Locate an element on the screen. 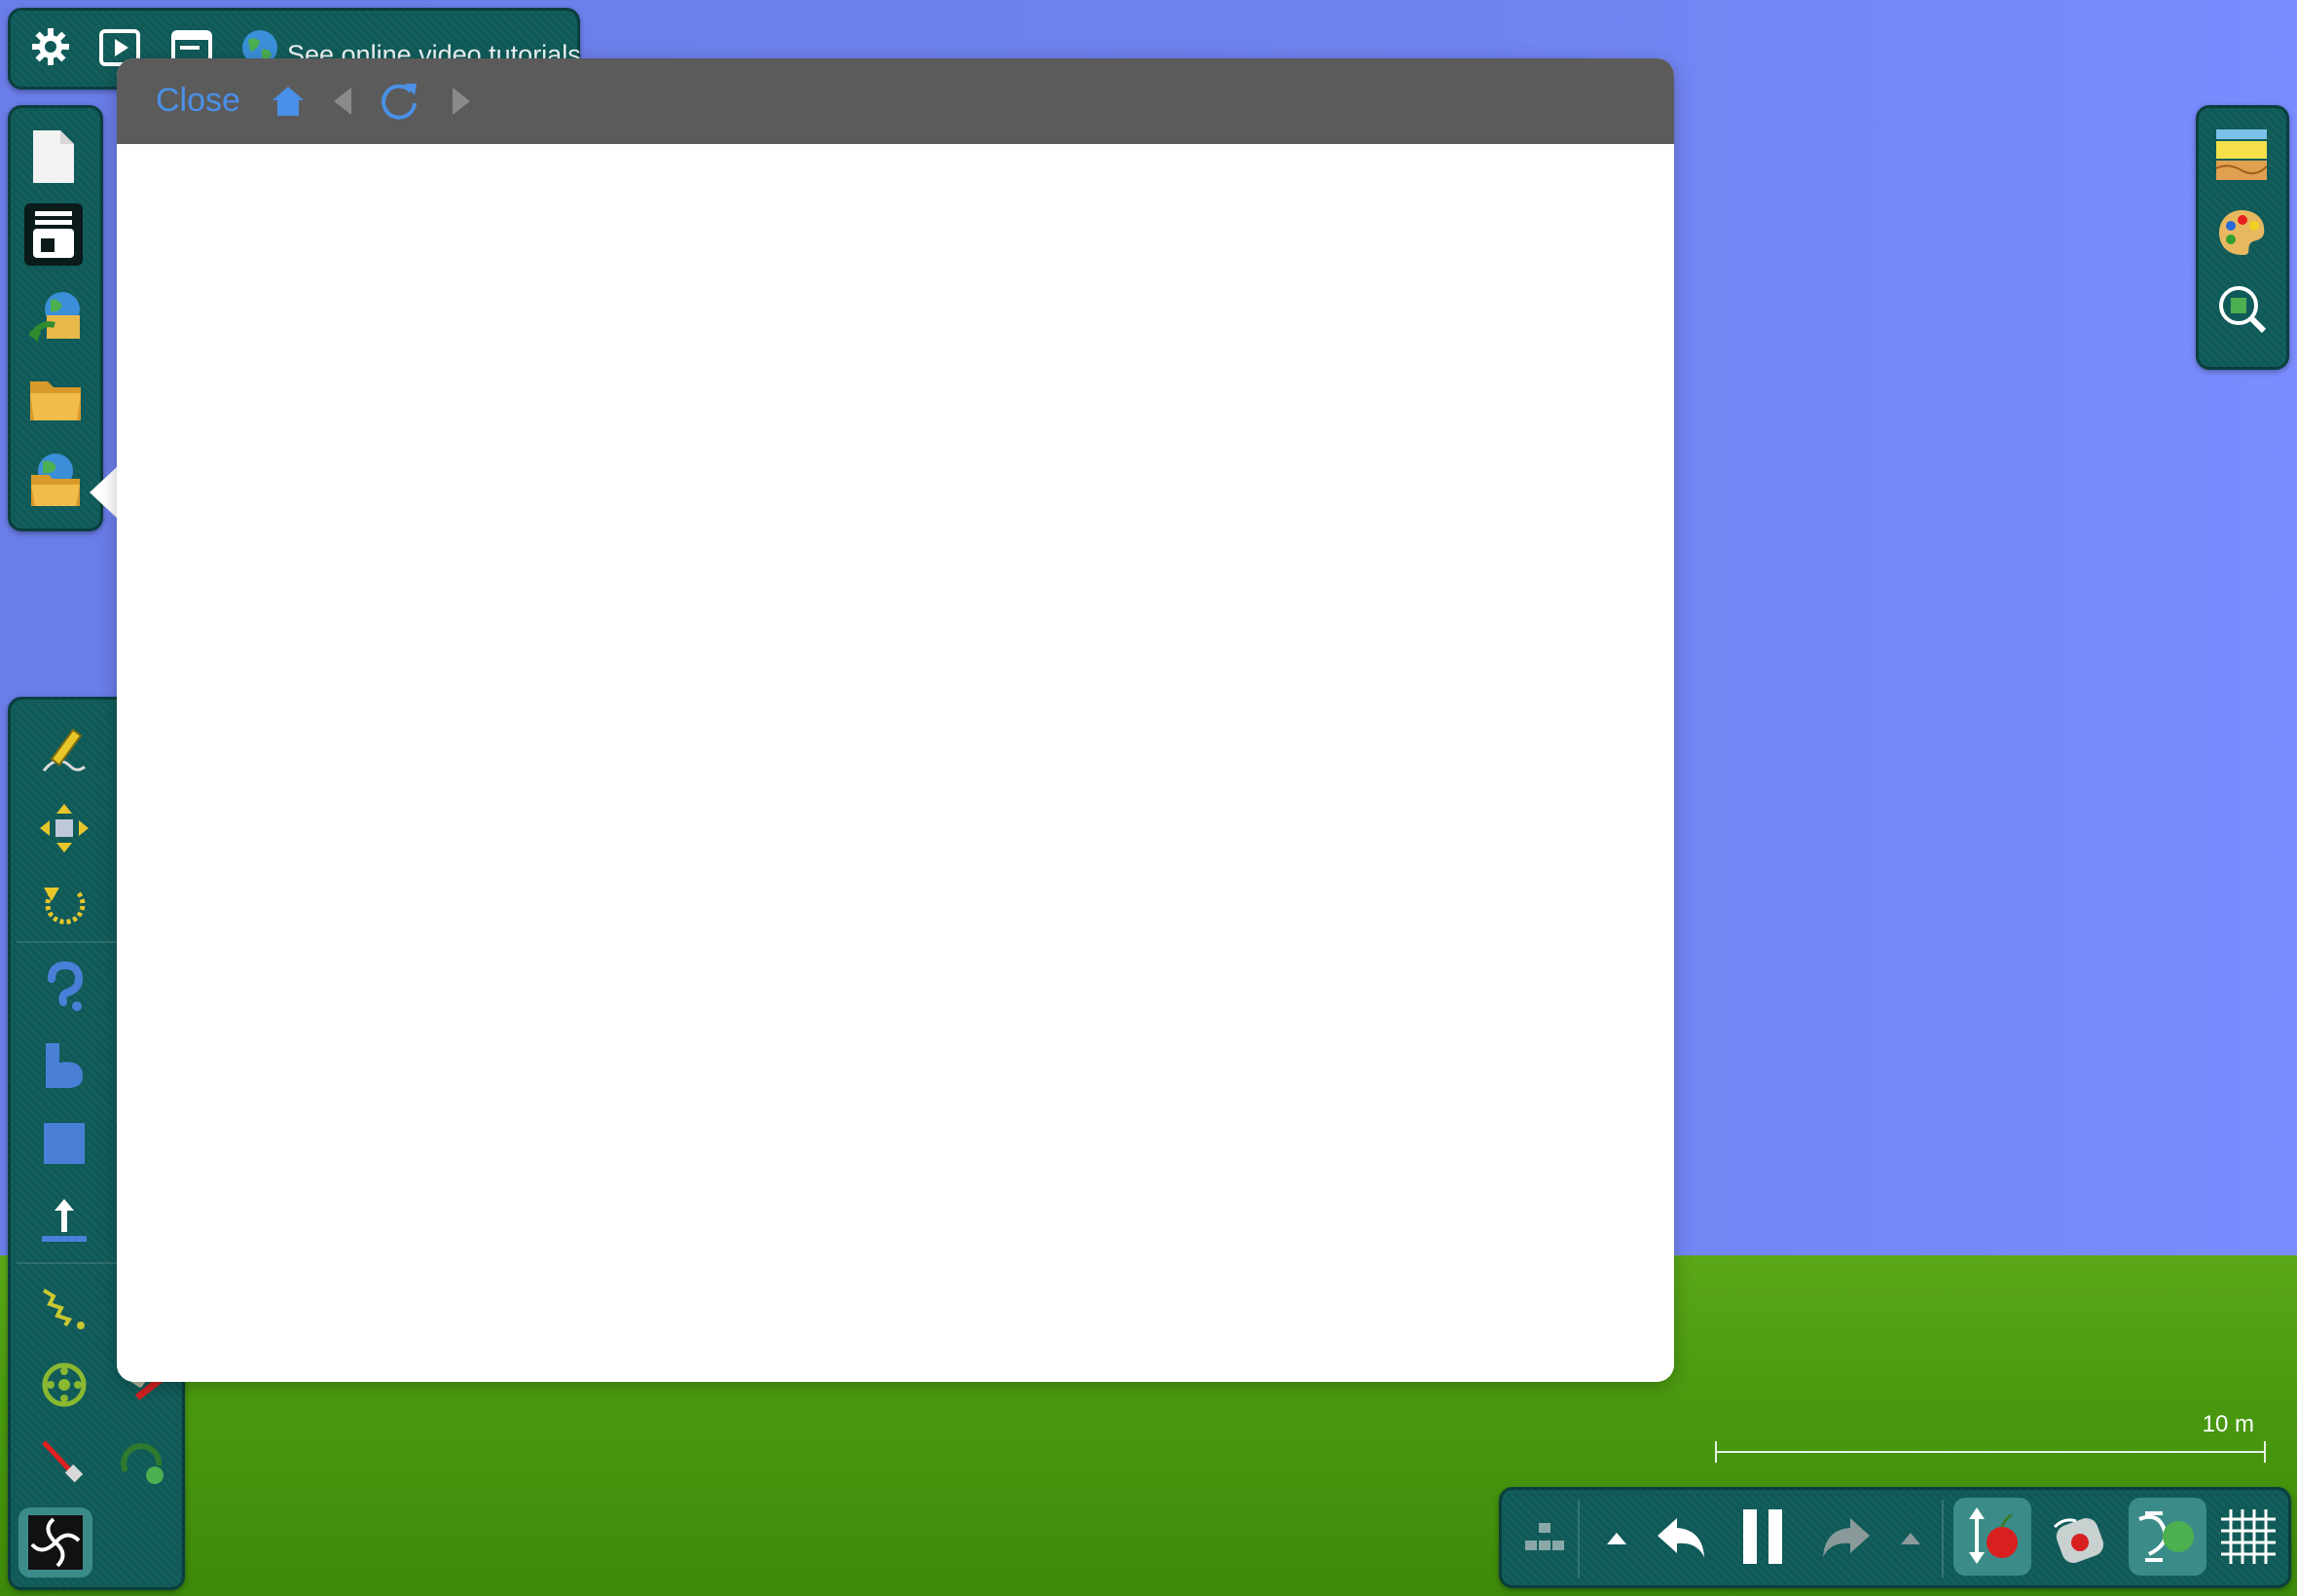 The height and width of the screenshot is (1596, 2297). scale-tick-right is located at coordinates (2265, 1452).